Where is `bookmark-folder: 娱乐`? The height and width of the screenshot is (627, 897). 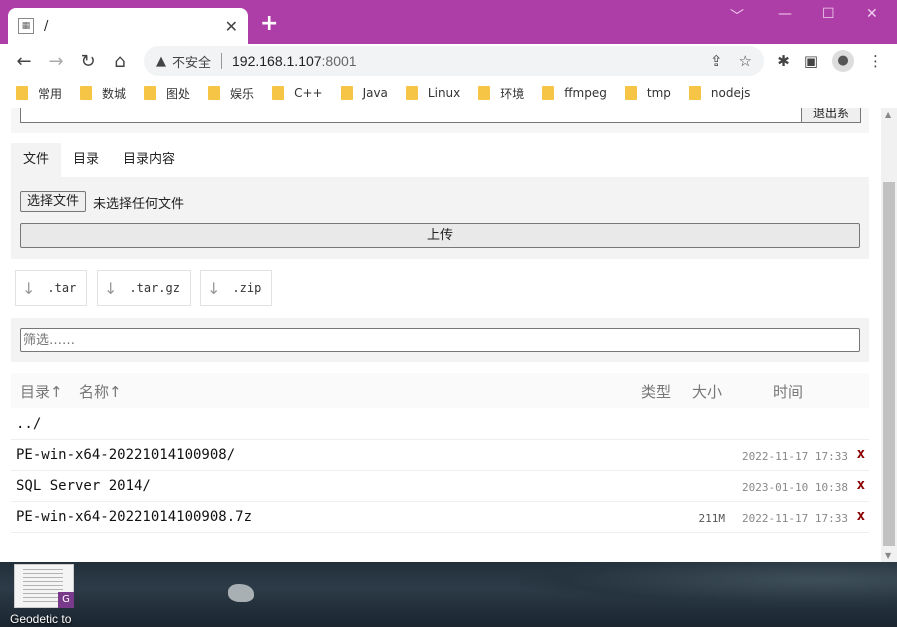
bookmark-folder: 娱乐 is located at coordinates (231, 93).